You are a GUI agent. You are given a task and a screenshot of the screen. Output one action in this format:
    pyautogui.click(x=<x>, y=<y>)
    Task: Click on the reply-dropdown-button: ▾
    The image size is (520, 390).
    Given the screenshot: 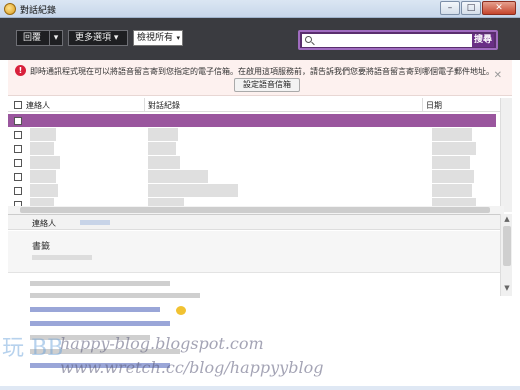 What is the action you would take?
    pyautogui.click(x=56, y=38)
    